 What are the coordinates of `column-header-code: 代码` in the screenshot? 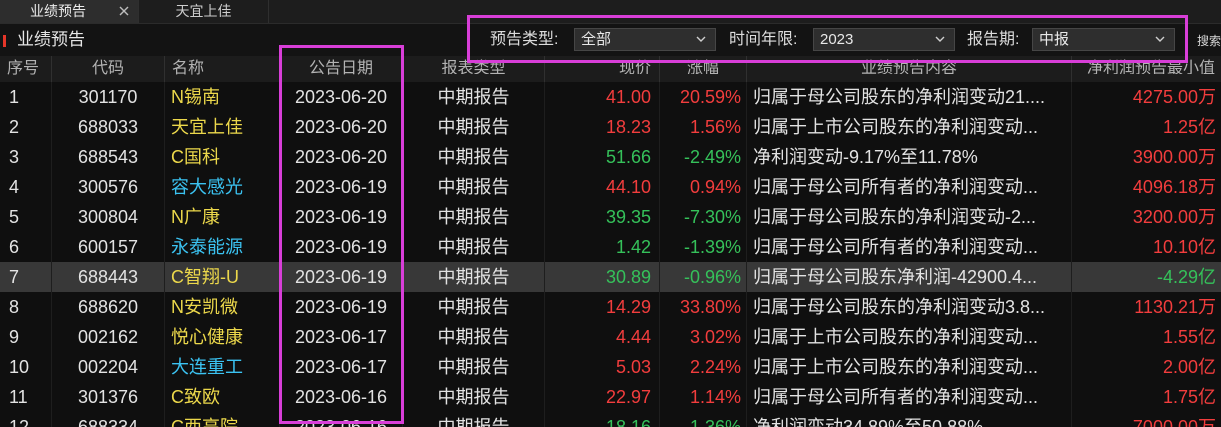 It's located at (108, 69).